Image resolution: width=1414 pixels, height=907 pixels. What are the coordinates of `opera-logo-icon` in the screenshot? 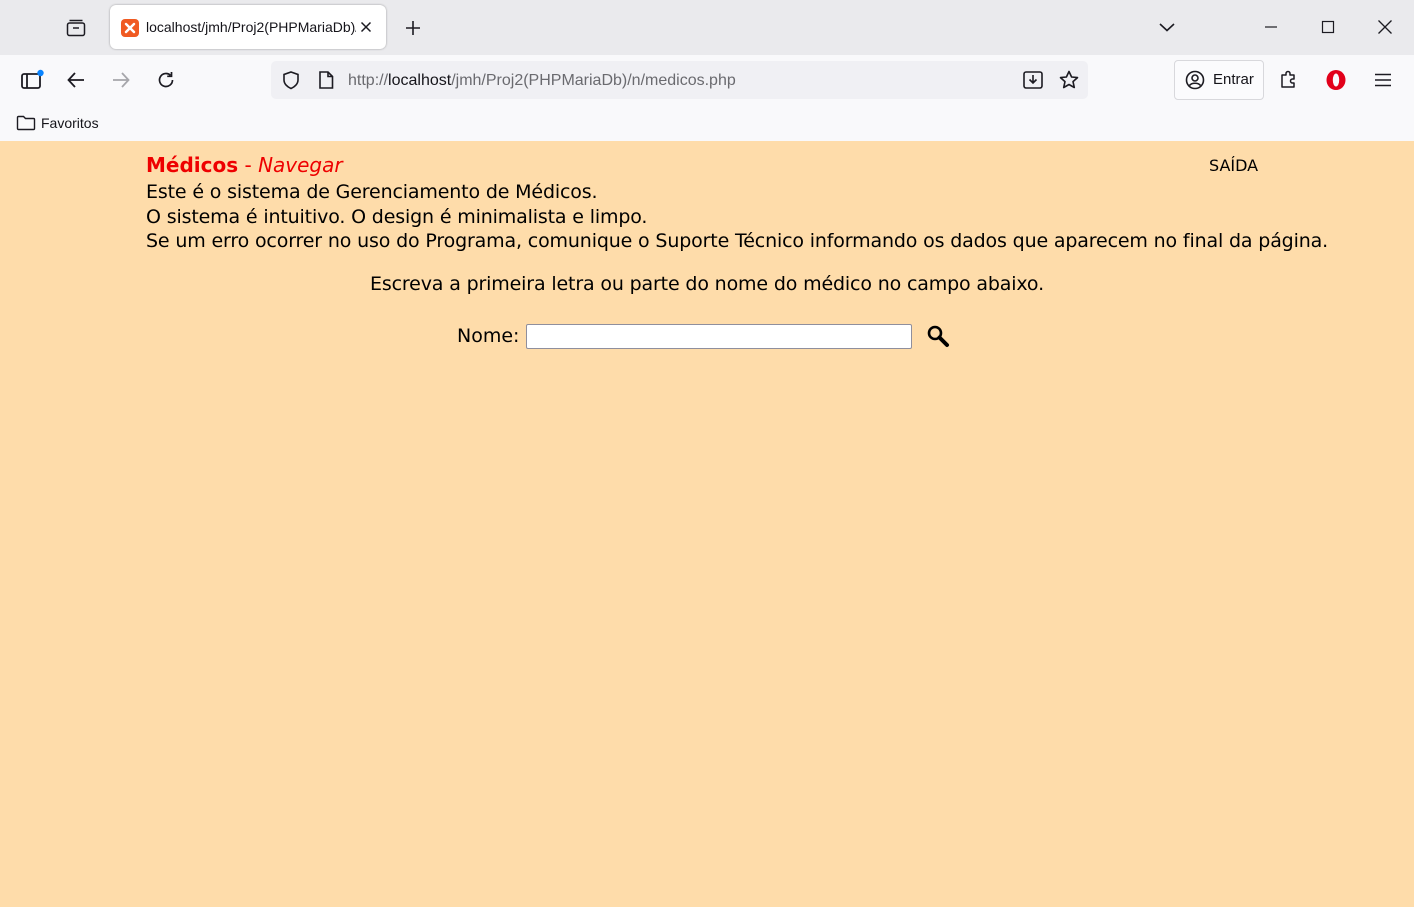 It's located at (1336, 80).